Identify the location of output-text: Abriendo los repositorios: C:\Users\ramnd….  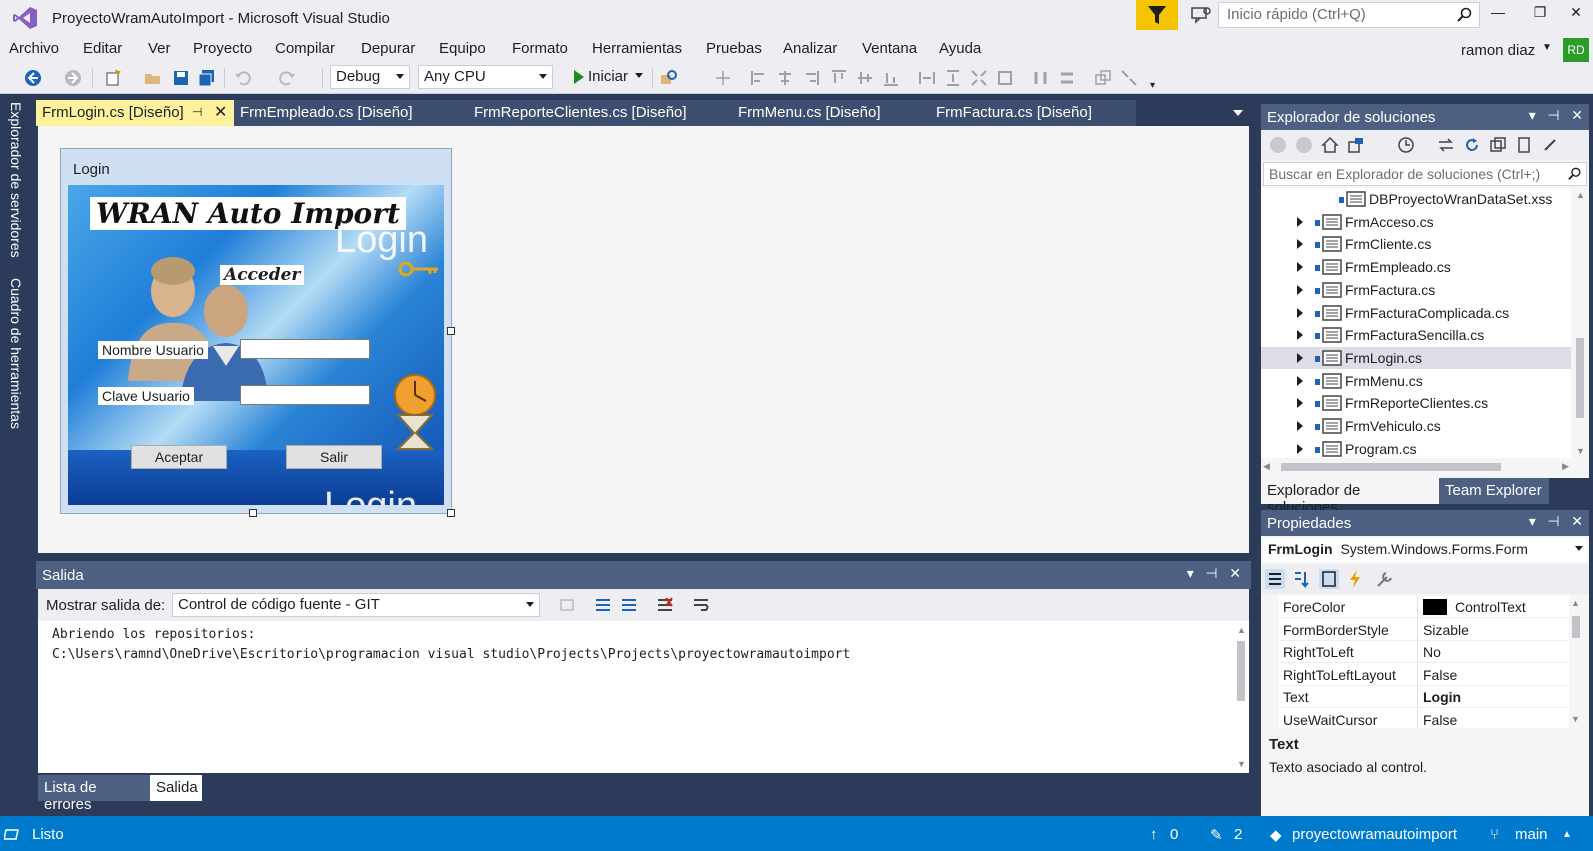
(643, 697).